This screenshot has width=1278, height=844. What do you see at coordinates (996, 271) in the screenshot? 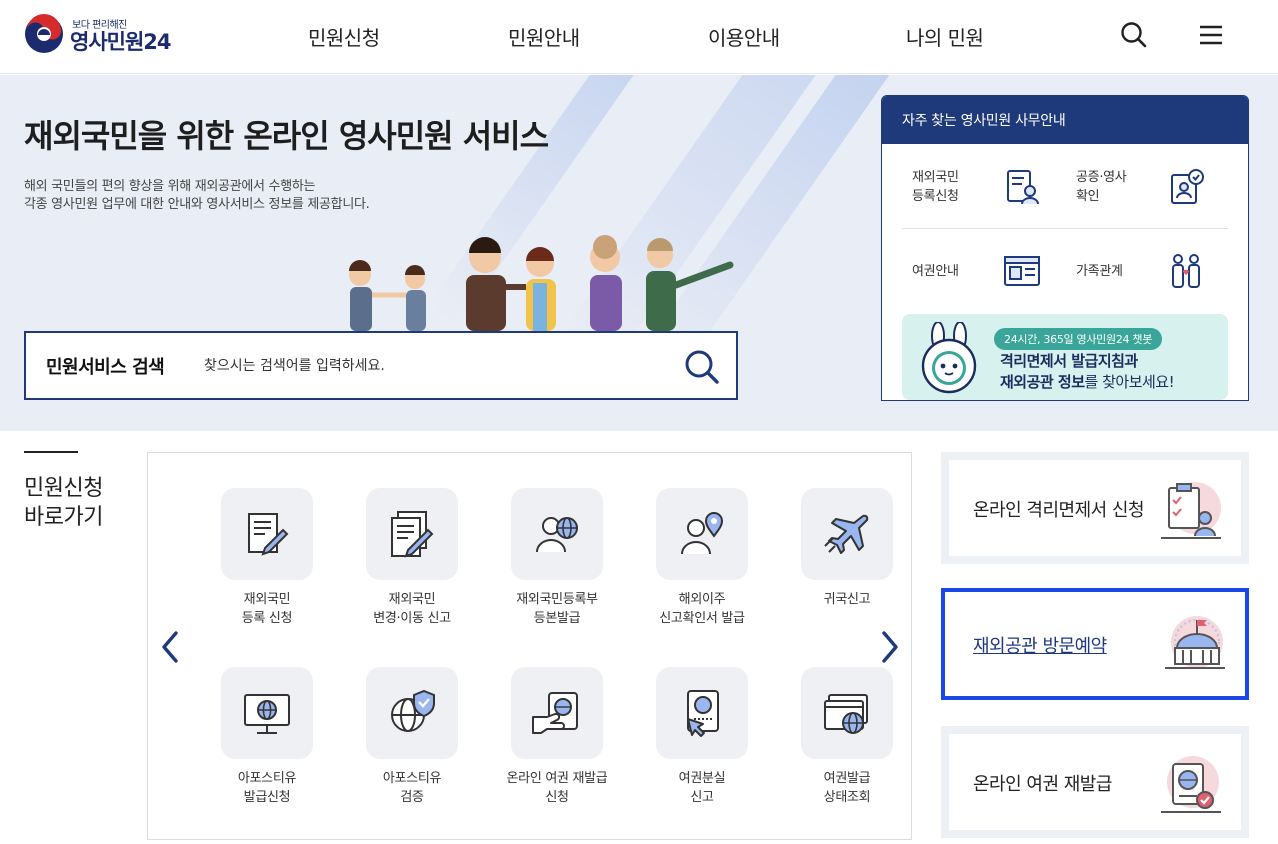
I see `faq-item-passport: 여권안내` at bounding box center [996, 271].